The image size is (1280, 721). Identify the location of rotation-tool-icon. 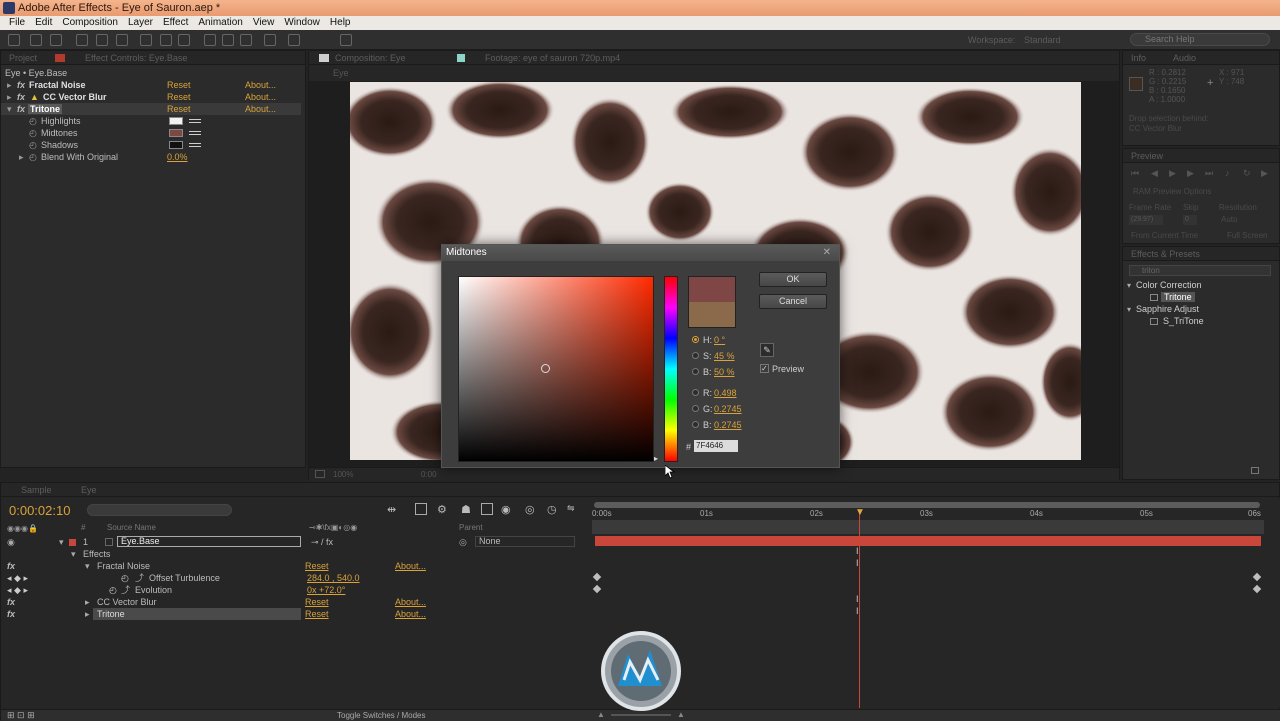
(82, 40).